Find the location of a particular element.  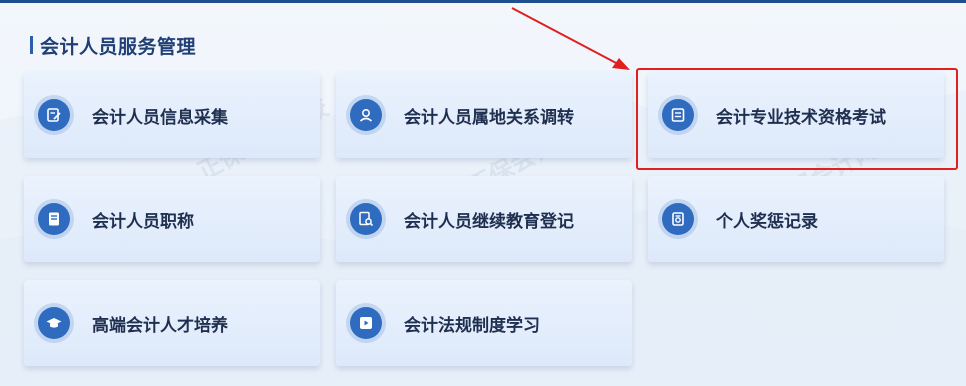

section-header: 会计人员服务管理 is located at coordinates (113, 46).